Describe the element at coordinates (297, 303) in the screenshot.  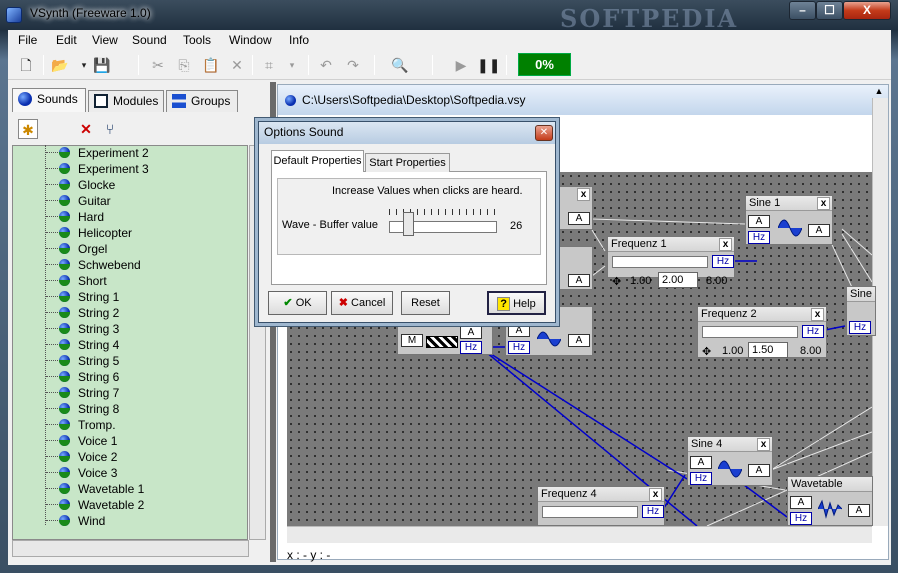
I see `ok-button: ✔ OK` at that location.